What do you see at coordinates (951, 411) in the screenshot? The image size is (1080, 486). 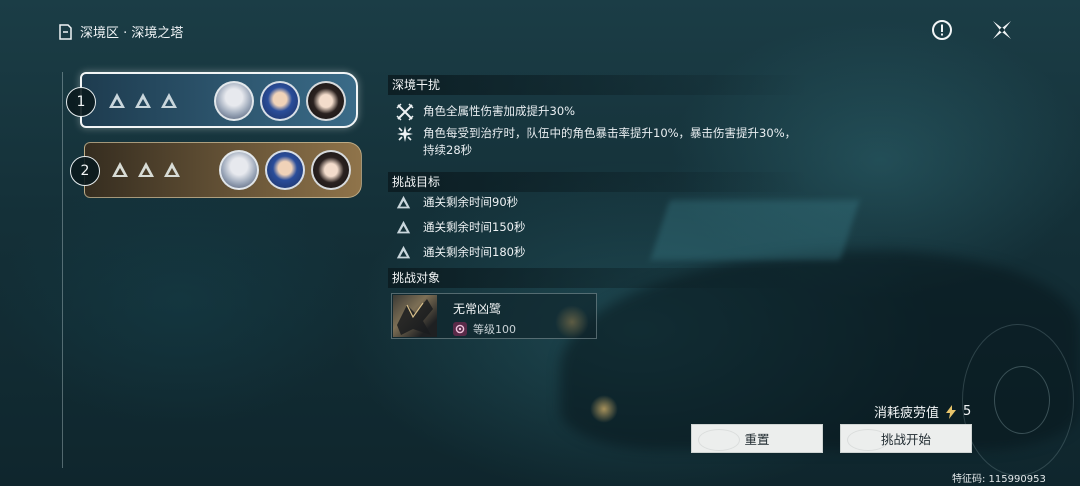 I see `lightning-icon` at bounding box center [951, 411].